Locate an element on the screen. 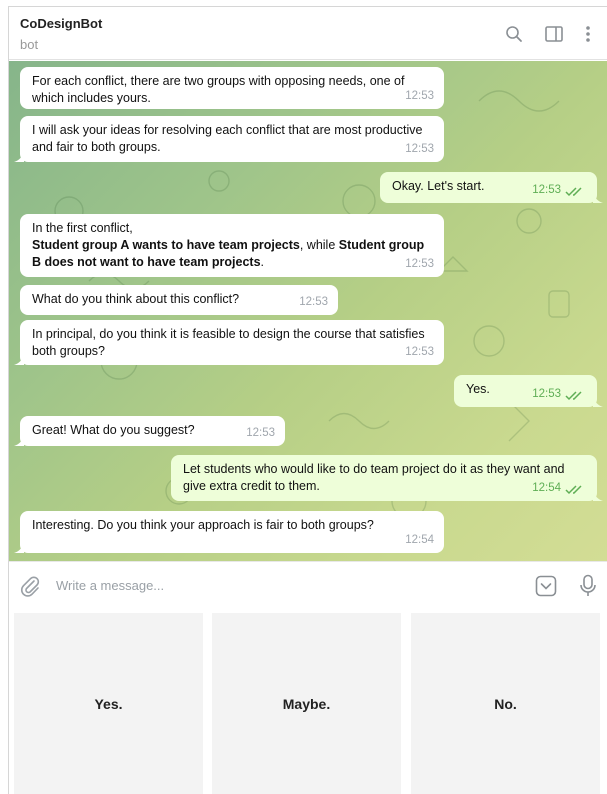  message-text: Yes. is located at coordinates (478, 389).